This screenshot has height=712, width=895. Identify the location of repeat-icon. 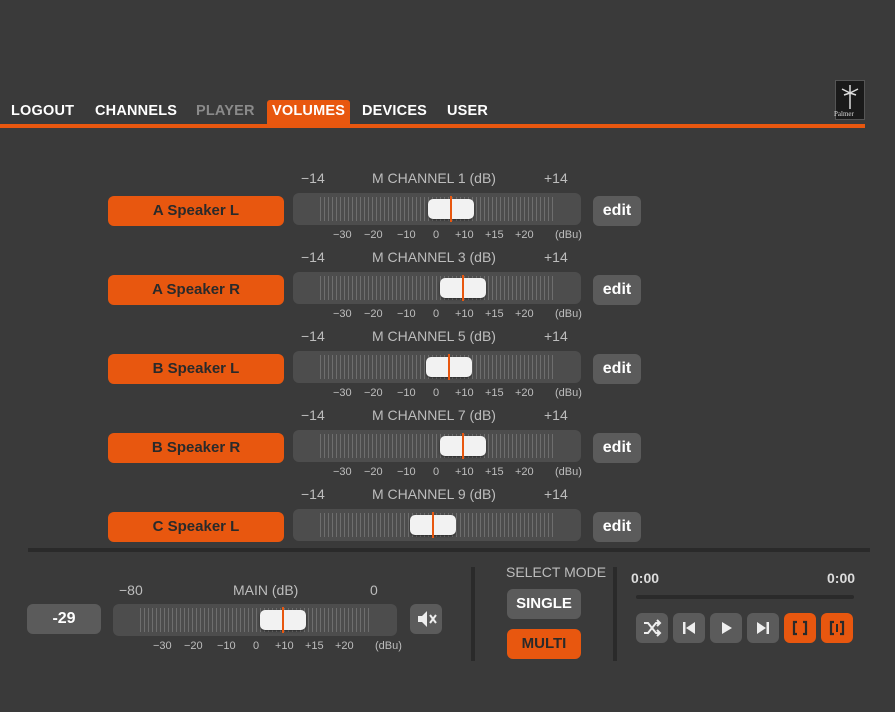
(800, 628).